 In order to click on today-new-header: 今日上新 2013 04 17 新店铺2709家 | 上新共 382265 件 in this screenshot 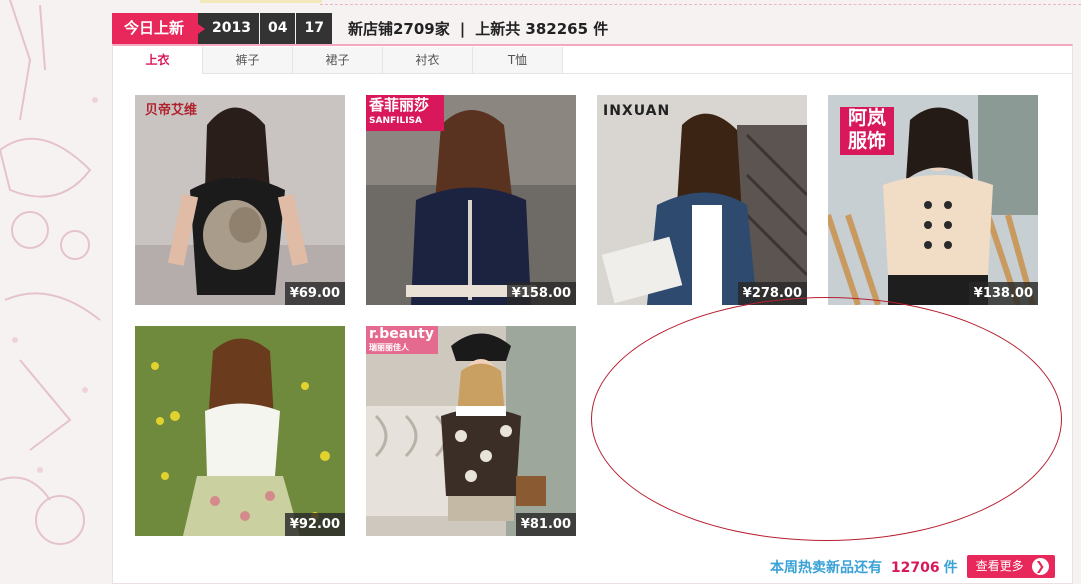, I will do `click(360, 28)`.